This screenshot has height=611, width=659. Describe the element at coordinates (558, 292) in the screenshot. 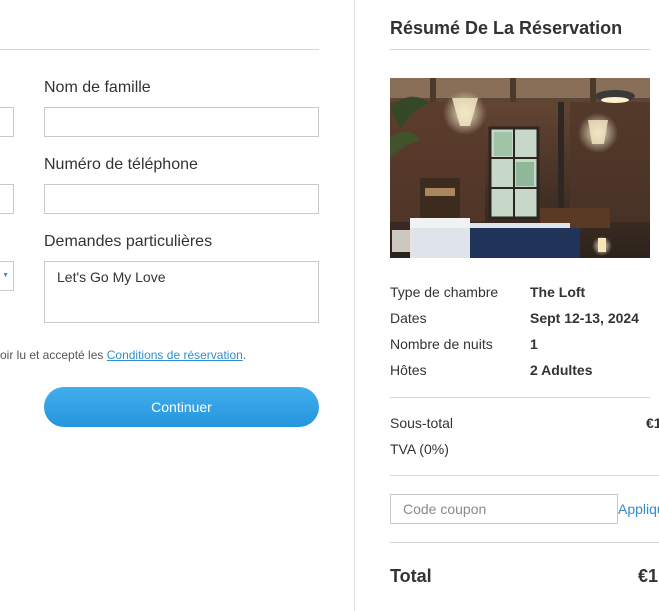

I see `room-type-value: The Loft` at that location.